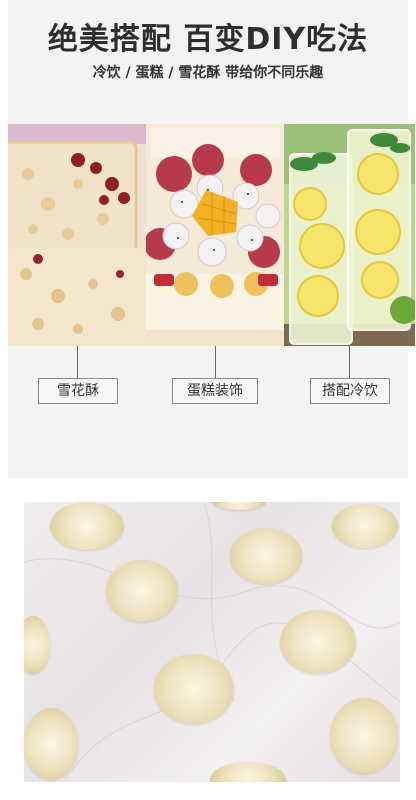 This screenshot has height=800, width=416. What do you see at coordinates (350, 391) in the screenshot?
I see `label-cold-drink: 搭配冷饮` at bounding box center [350, 391].